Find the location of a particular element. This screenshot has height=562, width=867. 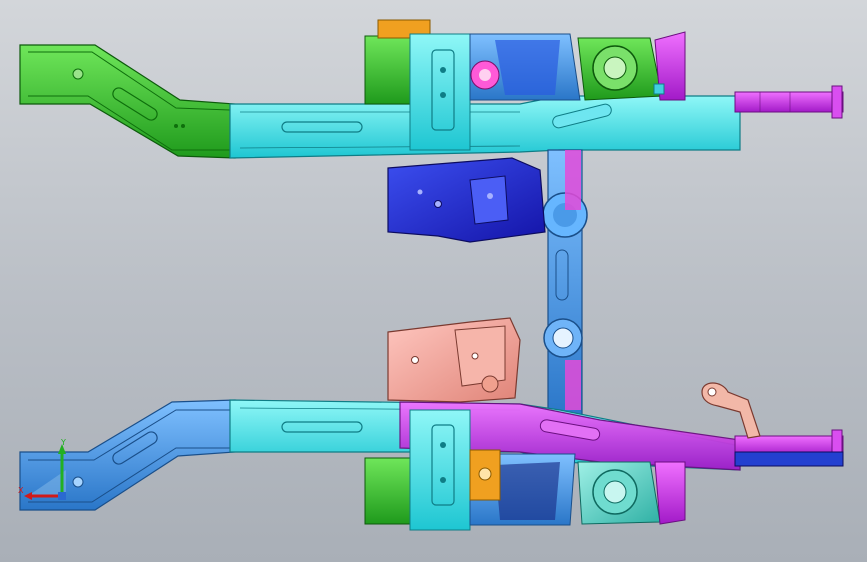

triad-y-label: Y is located at coordinates (63, 442).